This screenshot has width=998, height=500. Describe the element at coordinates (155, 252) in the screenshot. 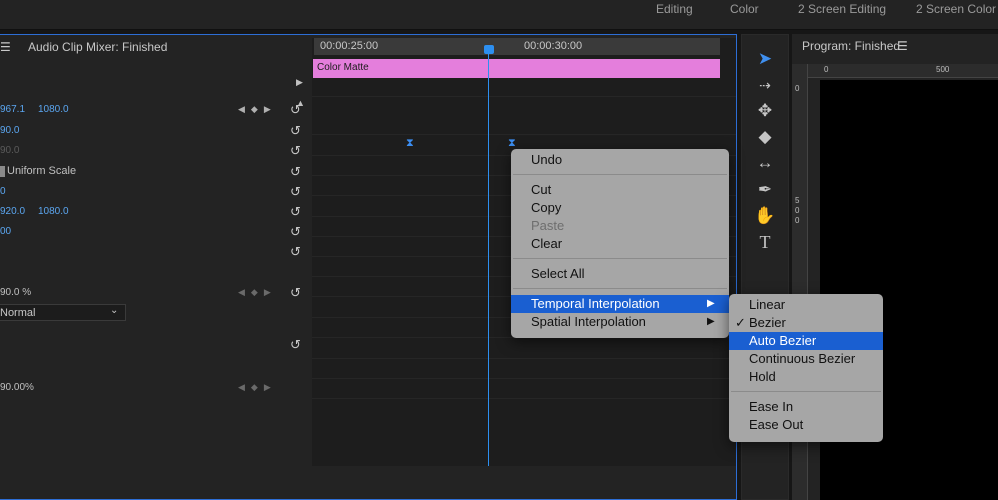

I see `crop-row: ↺` at that location.